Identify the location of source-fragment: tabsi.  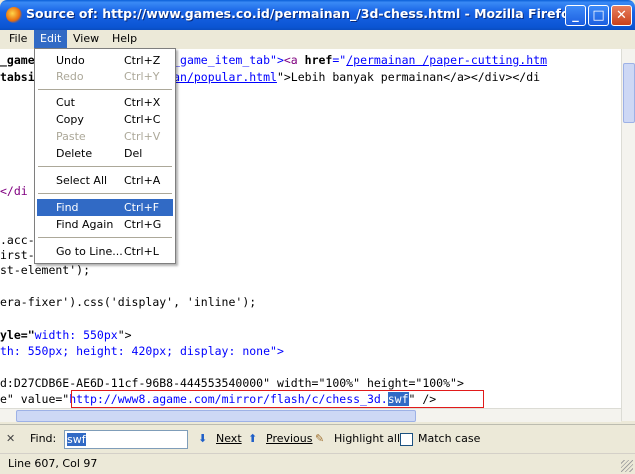
(17, 77).